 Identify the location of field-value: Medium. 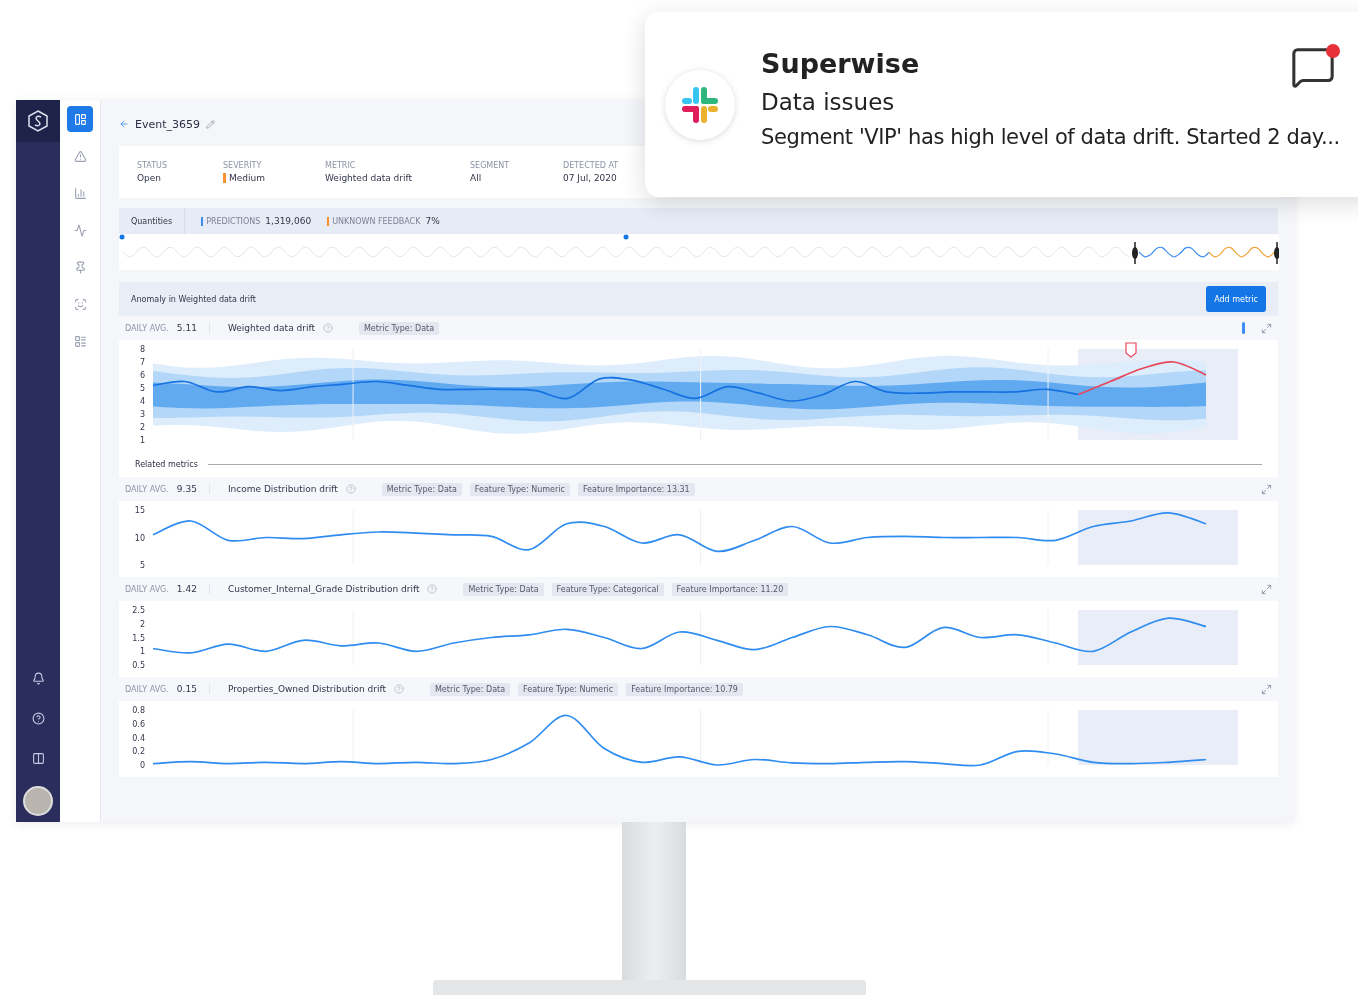
(274, 178).